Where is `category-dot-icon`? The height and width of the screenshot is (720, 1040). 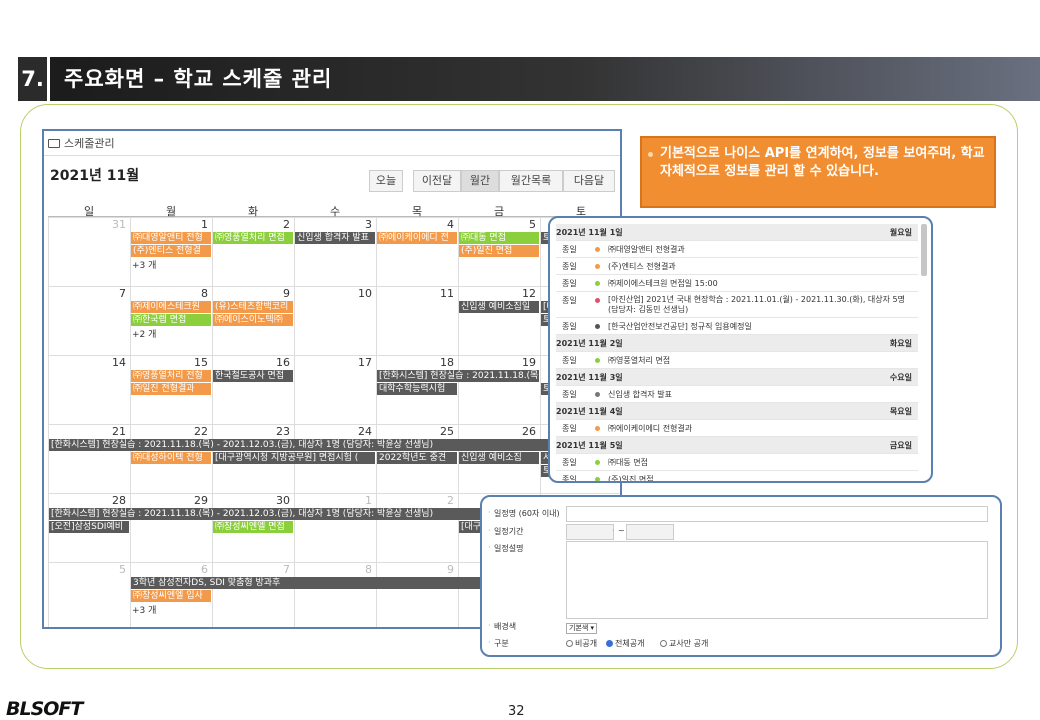
category-dot-icon is located at coordinates (597, 266).